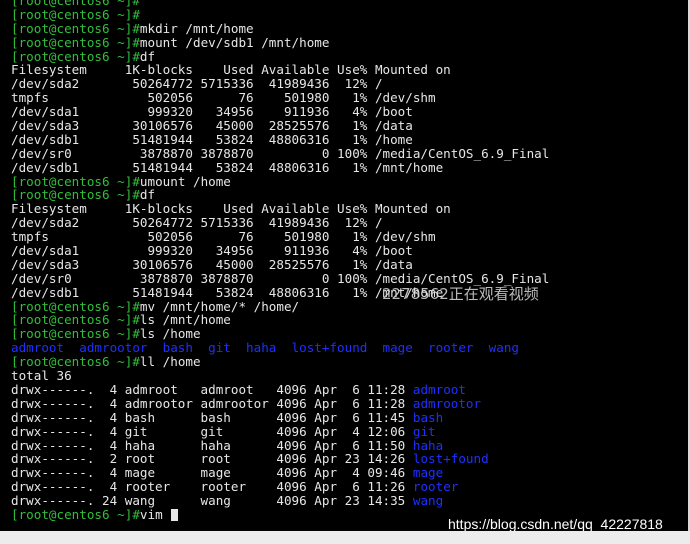  Describe the element at coordinates (212, 417) in the screenshot. I see `output-text: drwx------. 4 bash bash 4096 Apr 6 11:45` at that location.